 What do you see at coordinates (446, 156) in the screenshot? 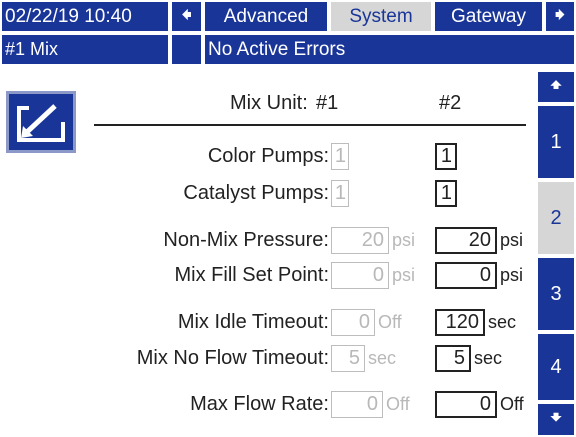
I see `field-color-pumps-2: 1` at bounding box center [446, 156].